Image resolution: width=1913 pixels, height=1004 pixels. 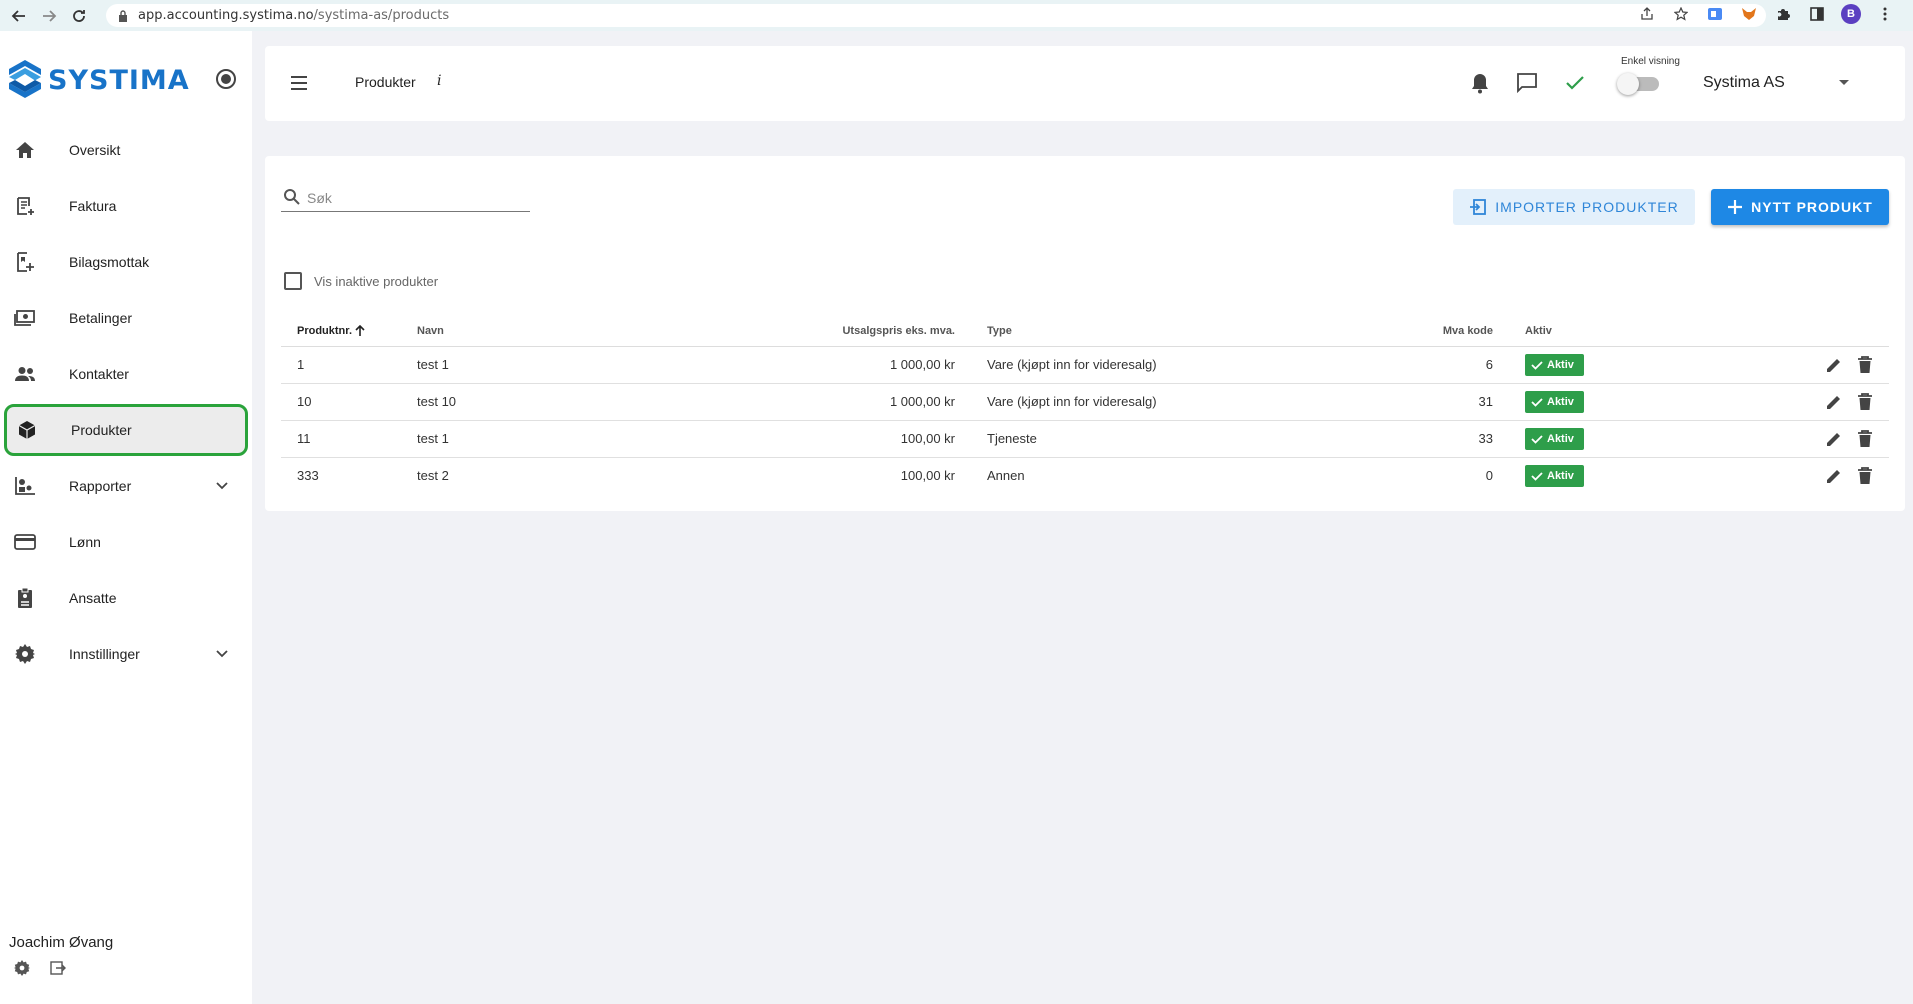 I want to click on company-selector: Systima AS, so click(x=1744, y=83).